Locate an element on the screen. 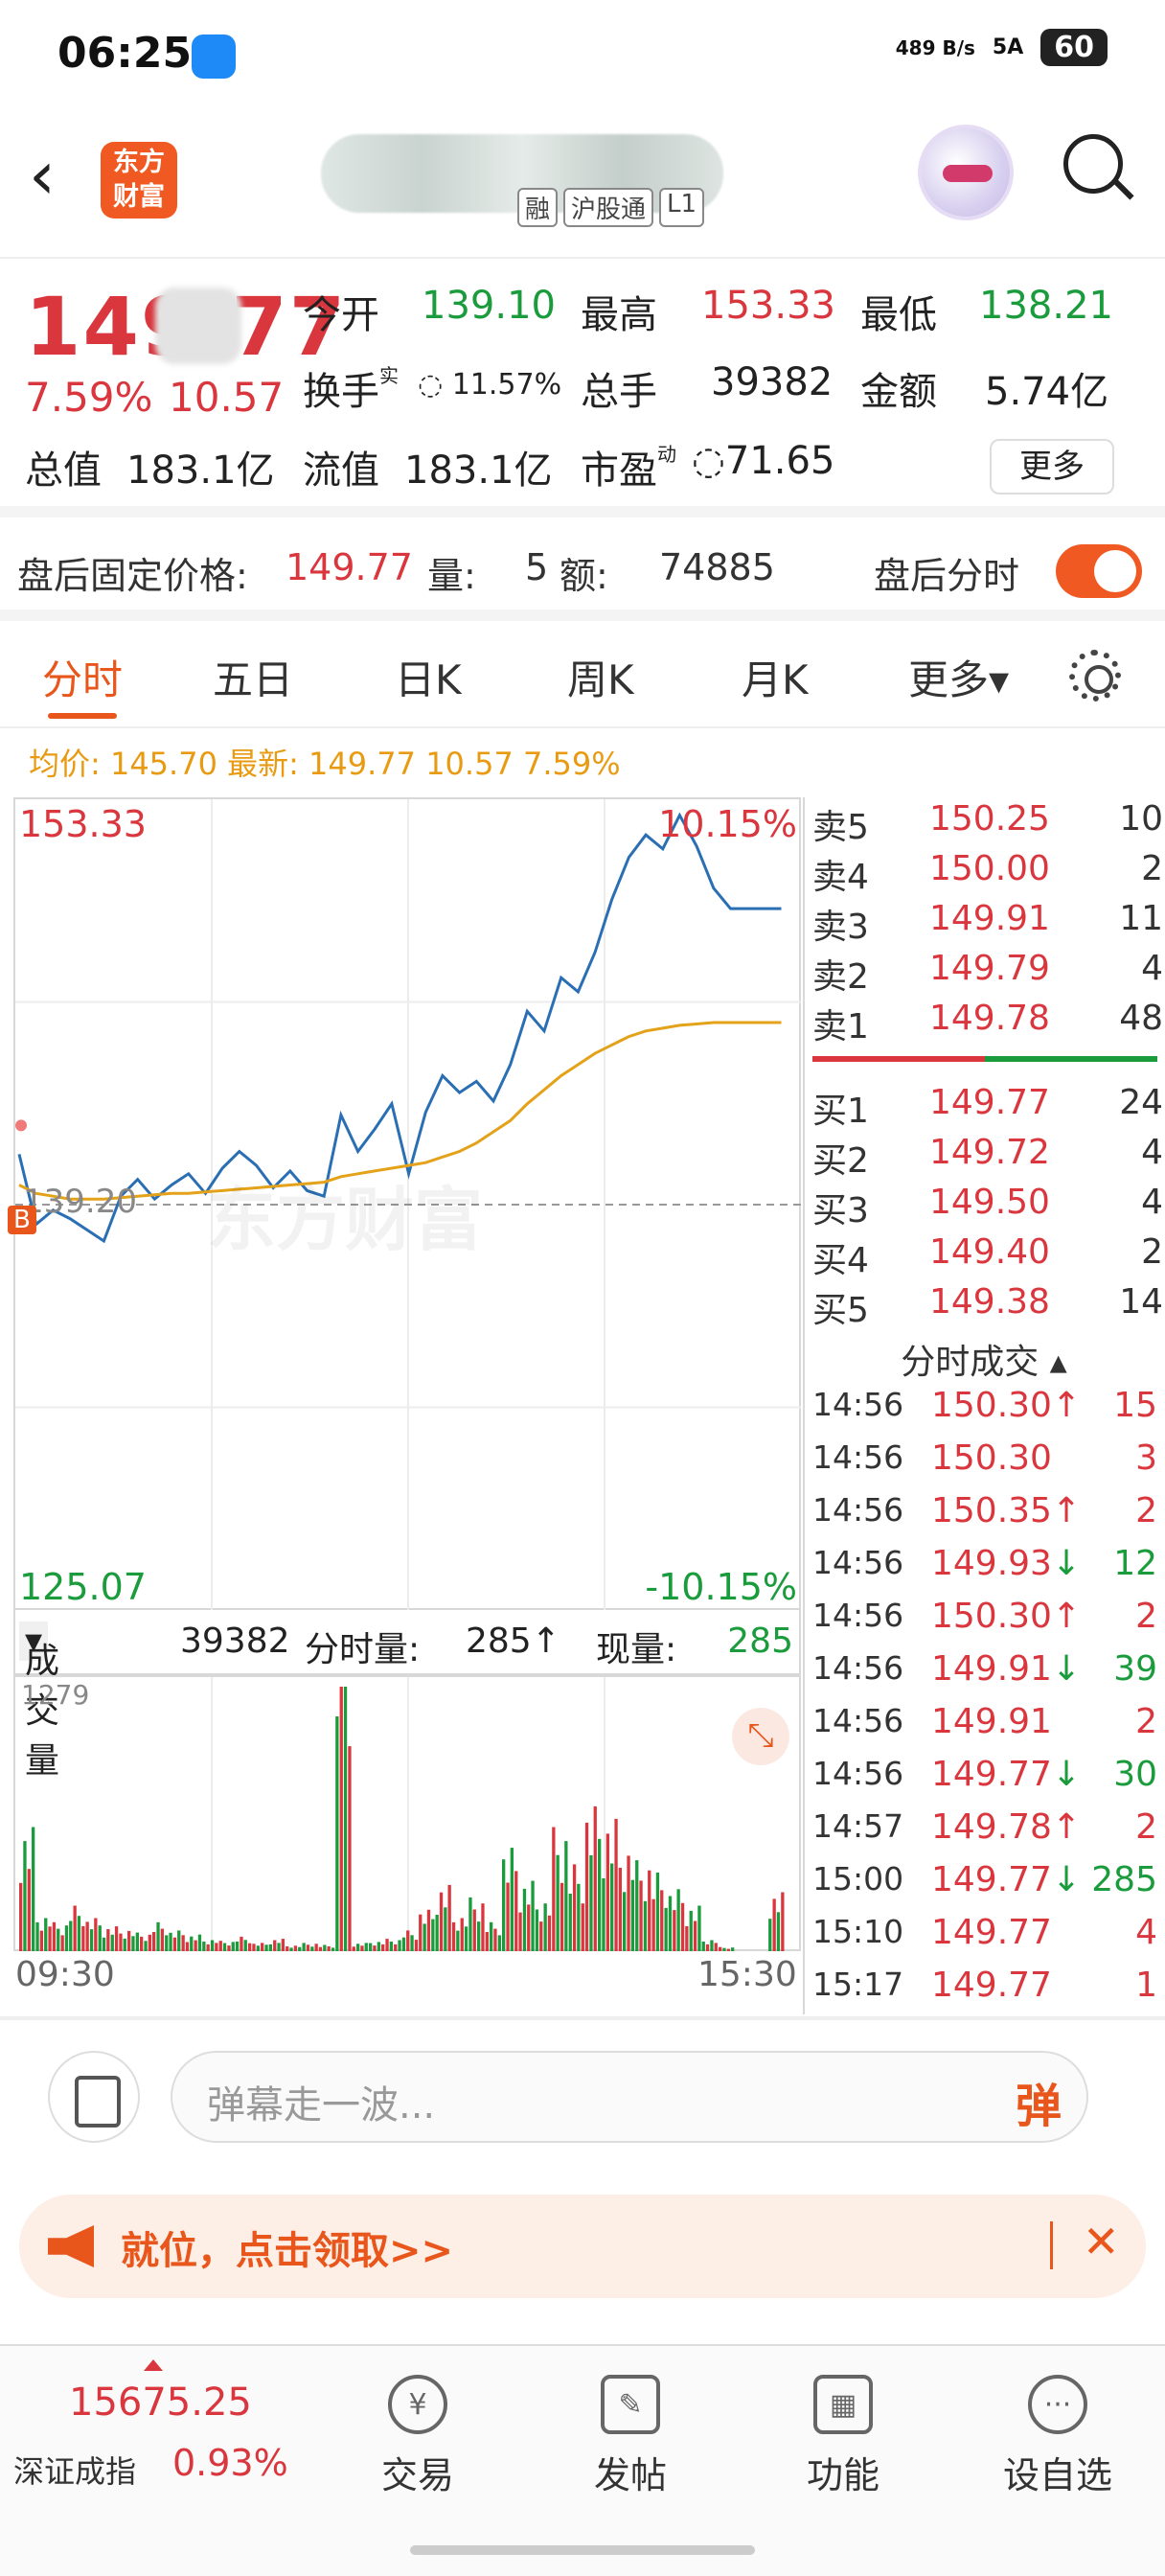 Image resolution: width=1165 pixels, height=2576 pixels. ask-row: 卖2 149.79 4 is located at coordinates (989, 974).